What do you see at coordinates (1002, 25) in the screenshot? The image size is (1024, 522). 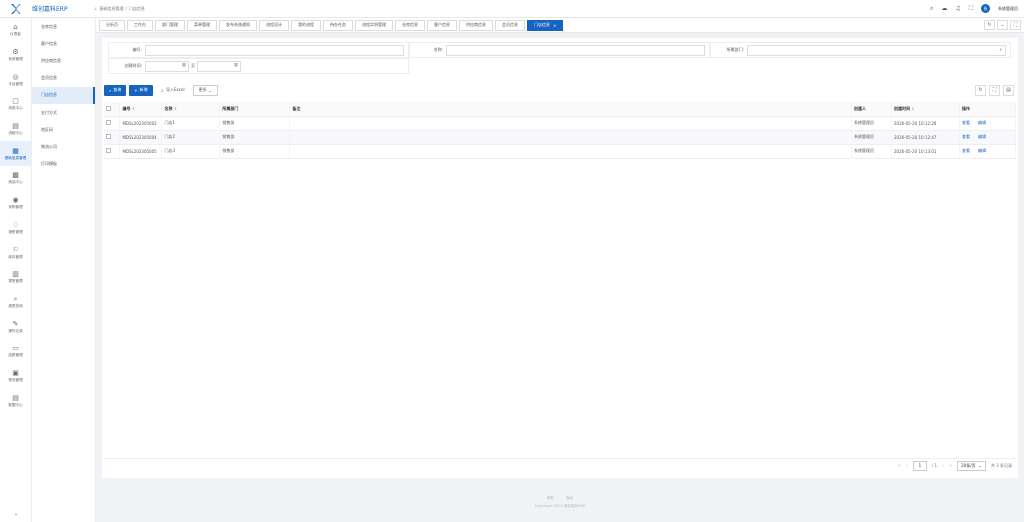 I see `chevron-down-icon: ⌄` at bounding box center [1002, 25].